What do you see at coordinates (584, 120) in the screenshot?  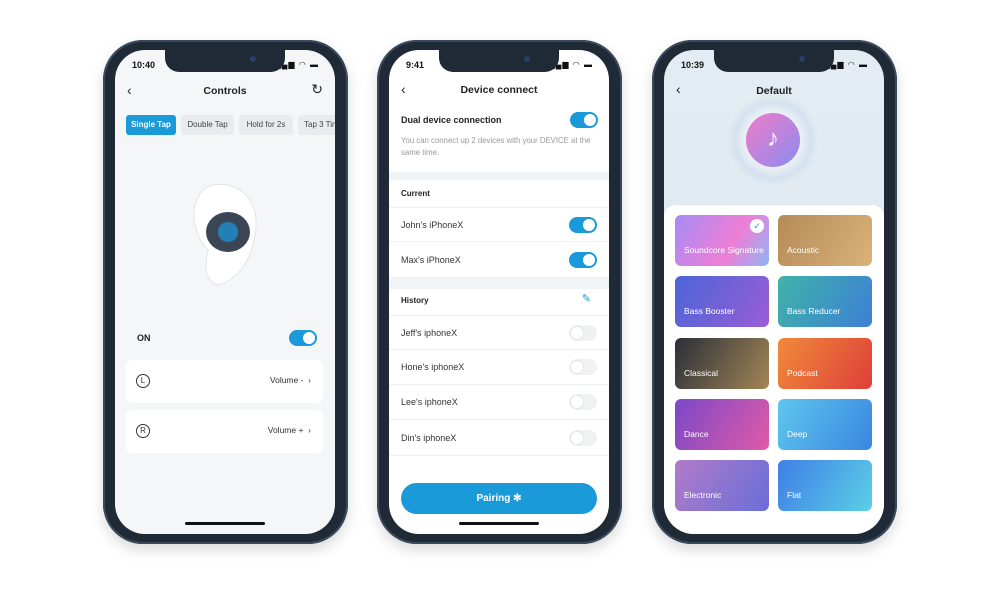 I see `dual-toggle` at bounding box center [584, 120].